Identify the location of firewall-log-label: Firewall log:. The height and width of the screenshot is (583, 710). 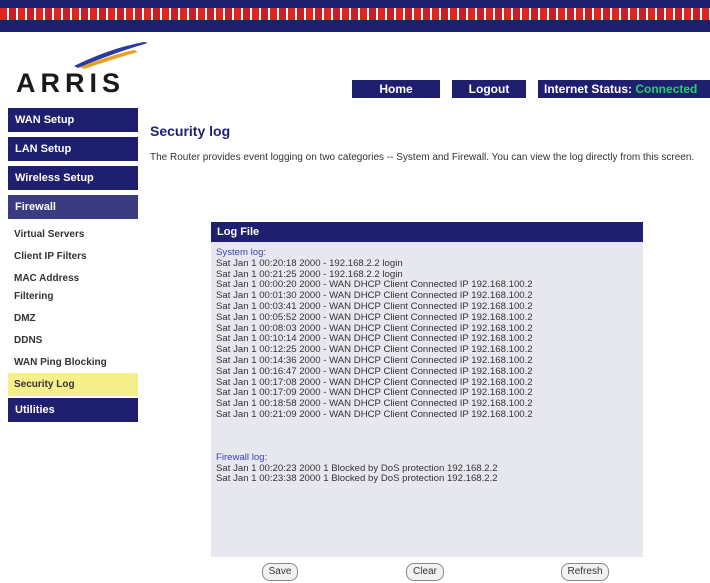
(242, 457).